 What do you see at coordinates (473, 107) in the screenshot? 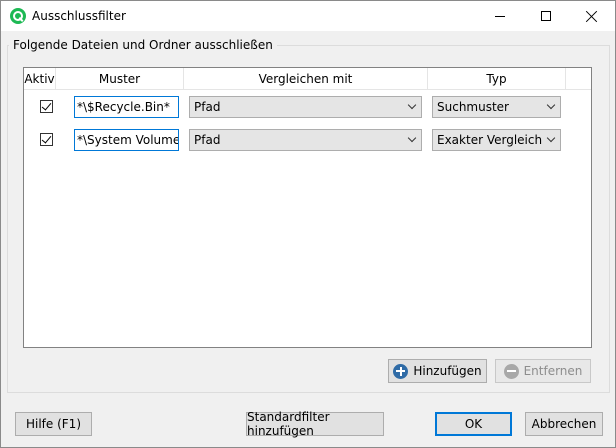
I see `type-value: Suchmuster` at bounding box center [473, 107].